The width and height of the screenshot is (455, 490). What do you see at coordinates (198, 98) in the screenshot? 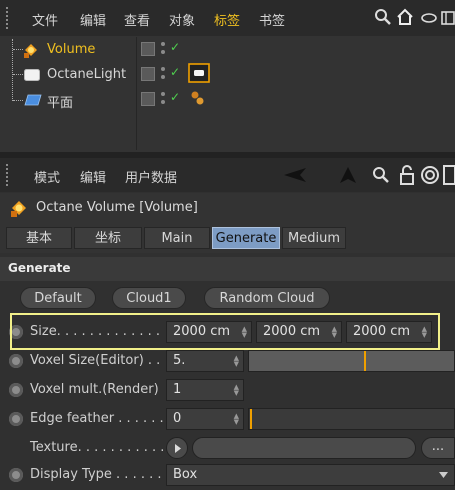
I see `material-tag-icon` at bounding box center [198, 98].